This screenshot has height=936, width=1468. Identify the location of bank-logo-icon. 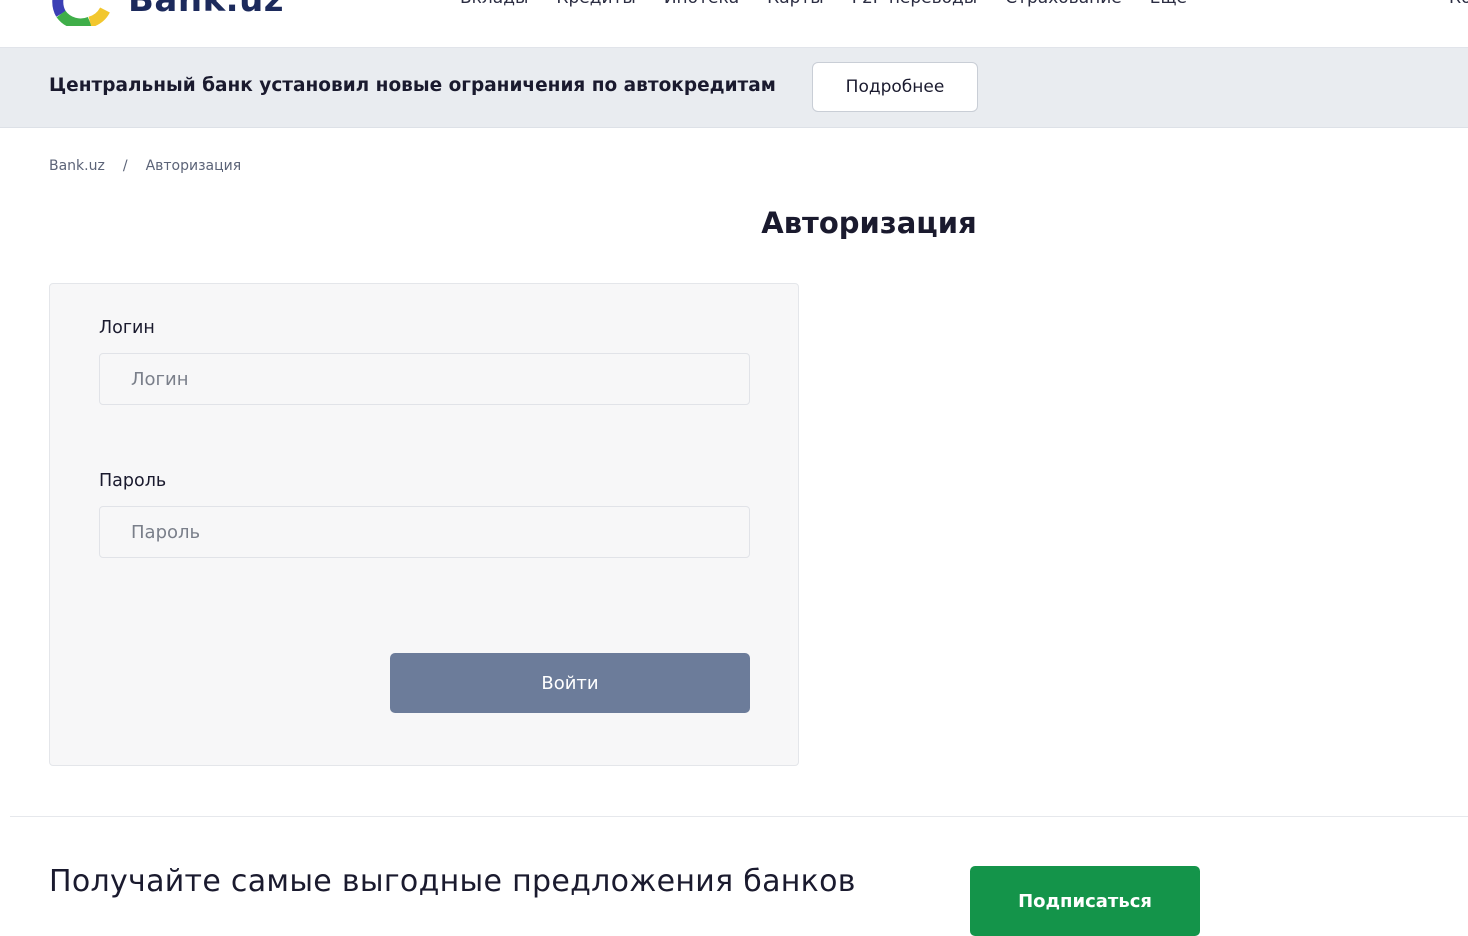
(81, 13).